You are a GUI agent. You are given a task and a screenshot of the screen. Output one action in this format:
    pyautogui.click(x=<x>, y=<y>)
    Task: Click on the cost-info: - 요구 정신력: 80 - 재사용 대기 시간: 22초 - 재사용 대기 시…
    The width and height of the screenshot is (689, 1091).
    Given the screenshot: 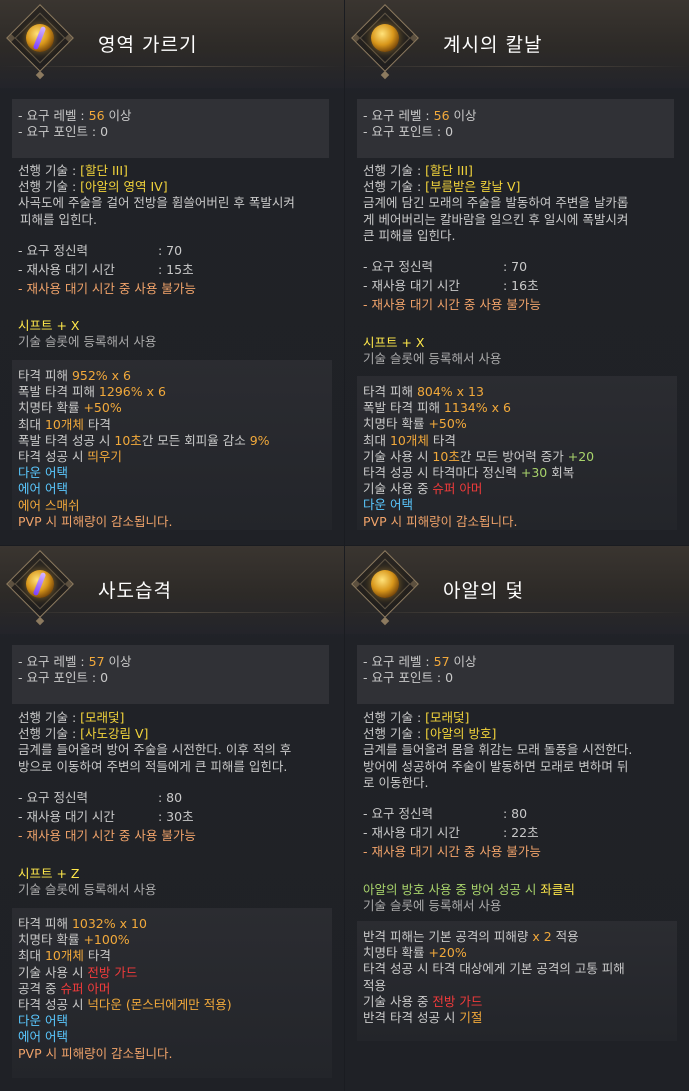 What is the action you would take?
    pyautogui.click(x=522, y=832)
    